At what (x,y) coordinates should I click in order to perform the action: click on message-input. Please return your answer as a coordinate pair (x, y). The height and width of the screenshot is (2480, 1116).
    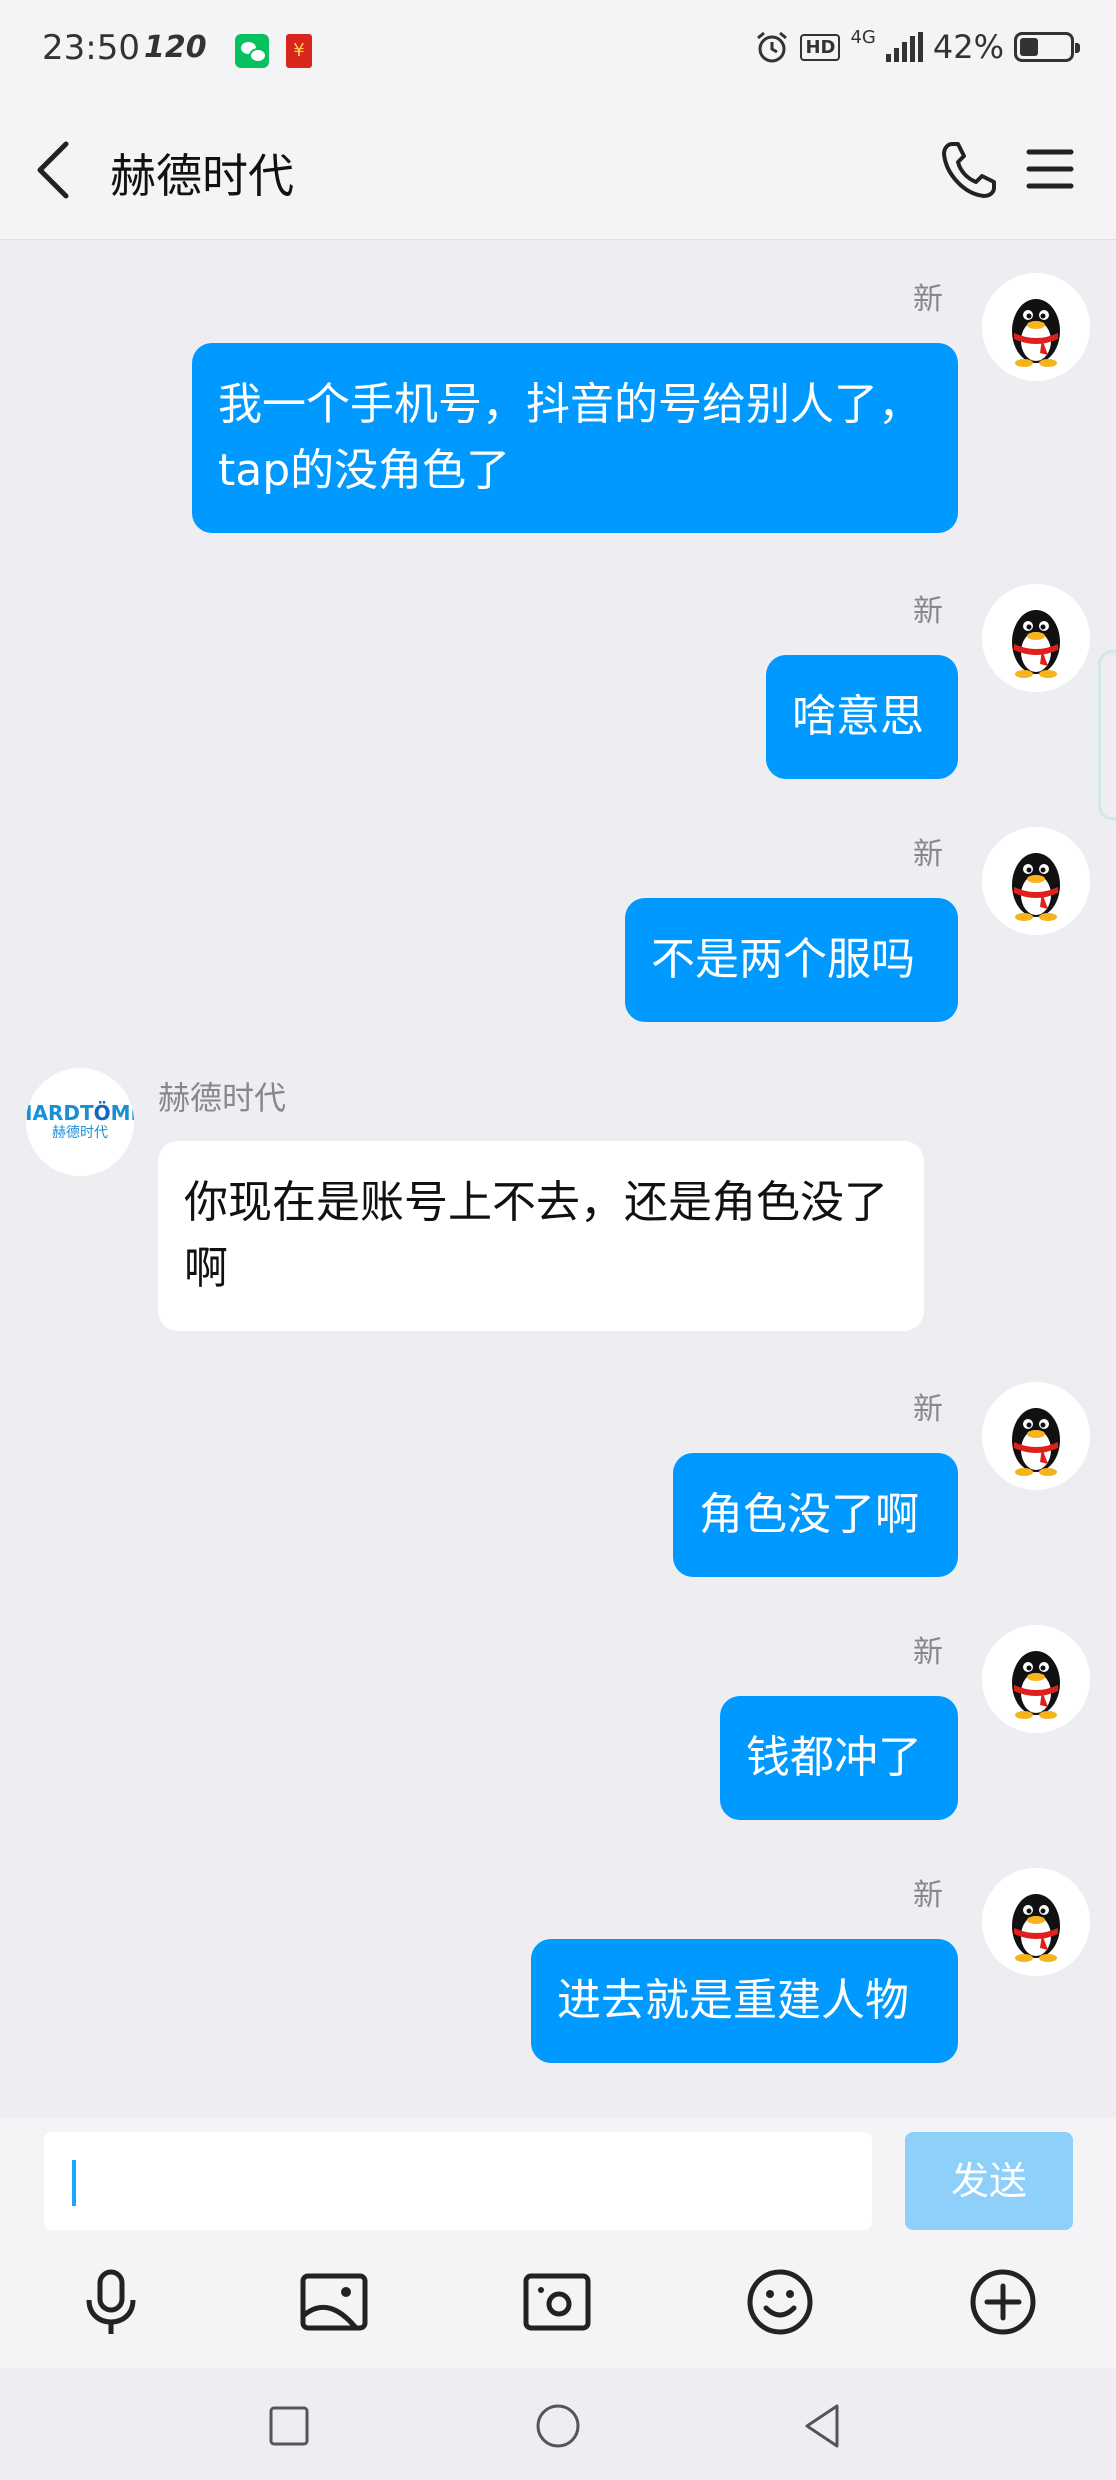
    Looking at the image, I should click on (458, 2181).